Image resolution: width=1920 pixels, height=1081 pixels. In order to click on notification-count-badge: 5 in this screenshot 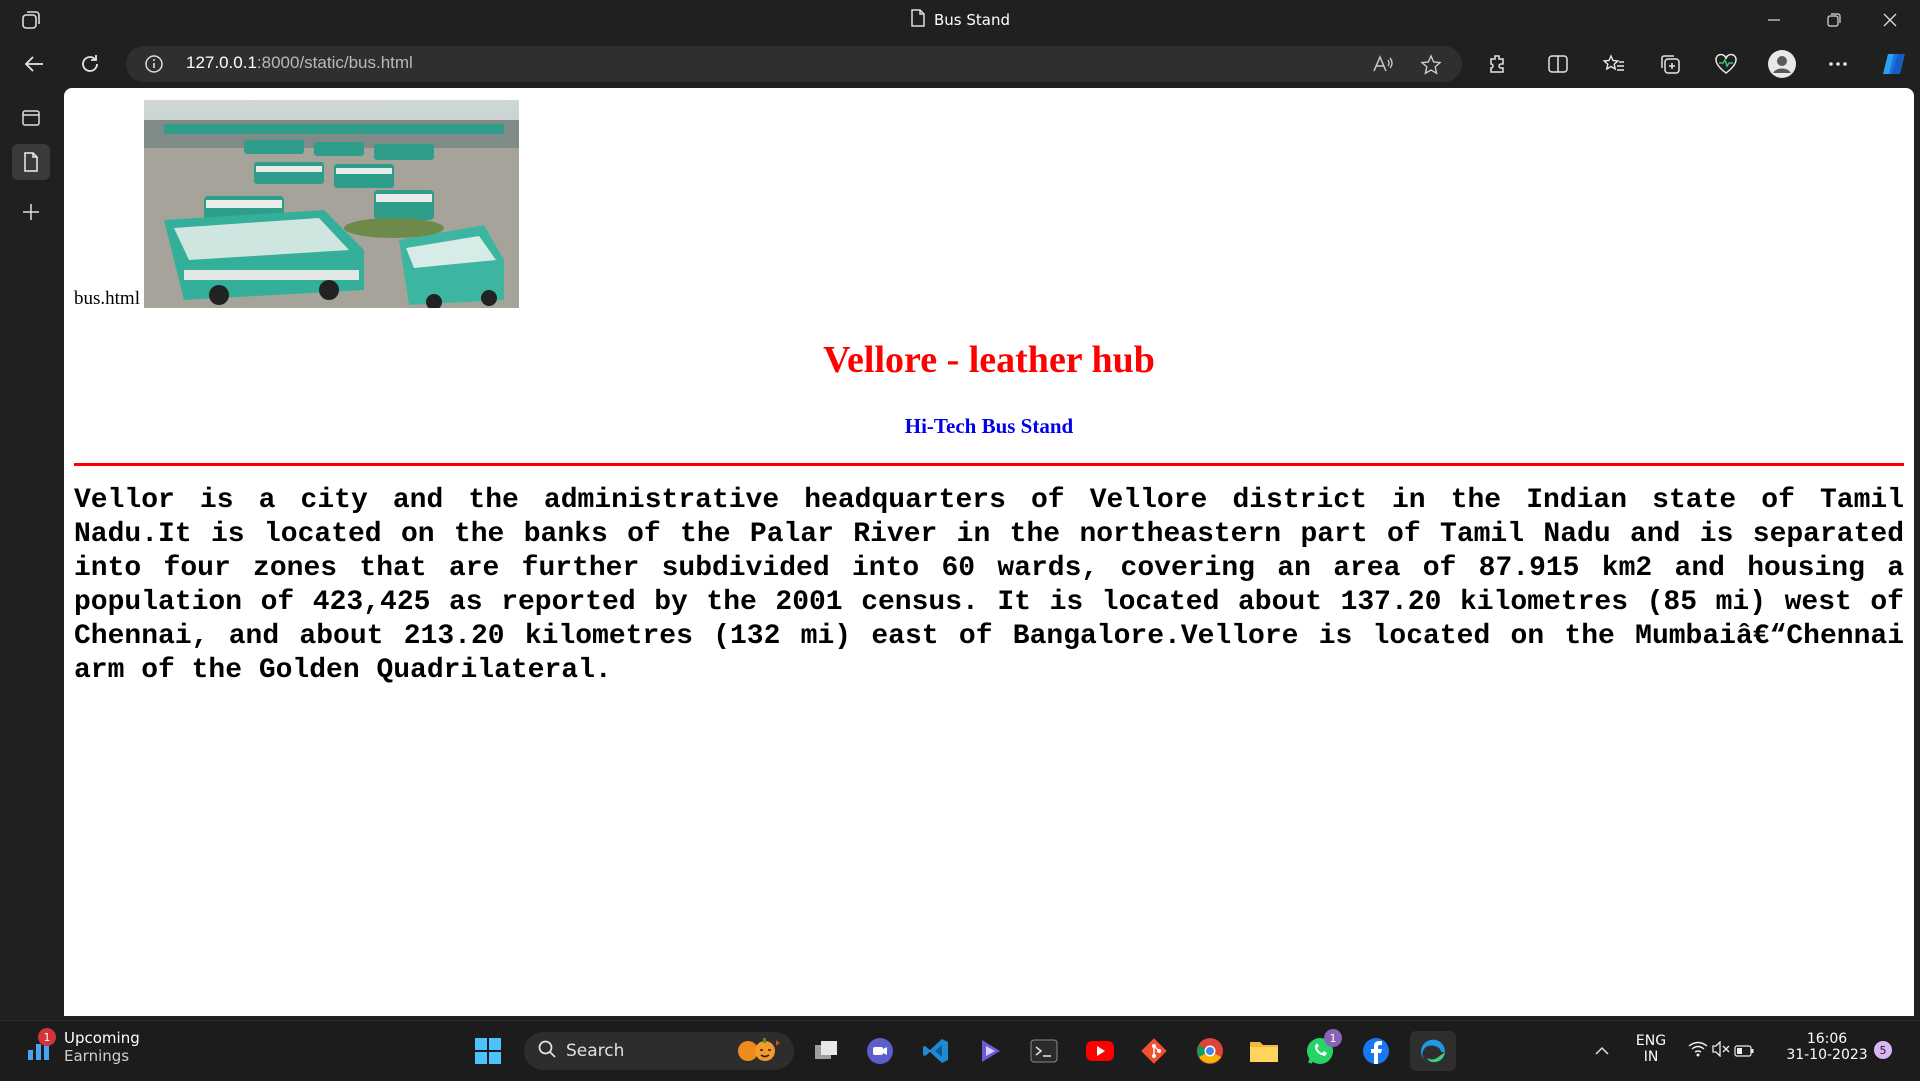, I will do `click(1883, 1050)`.